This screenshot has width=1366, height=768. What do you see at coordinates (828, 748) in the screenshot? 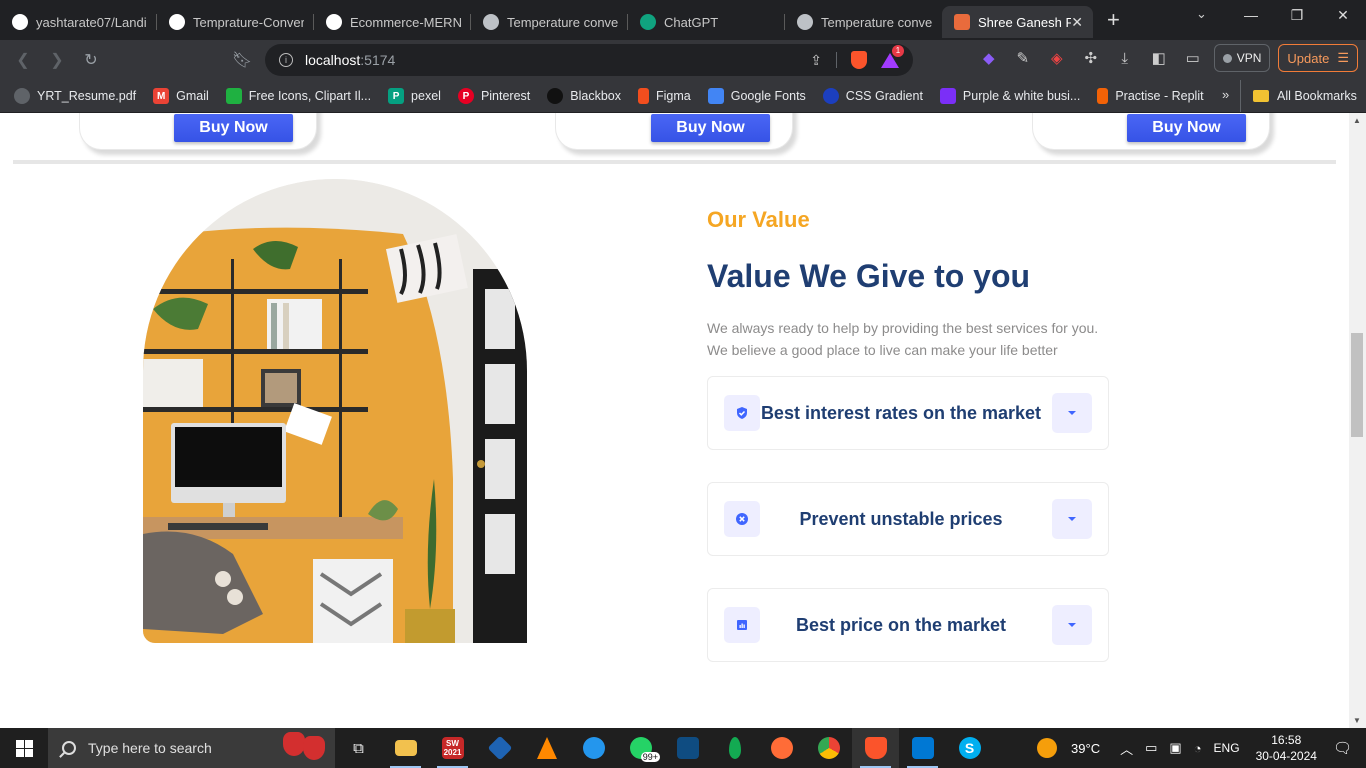
I see `chrome-icon` at bounding box center [828, 748].